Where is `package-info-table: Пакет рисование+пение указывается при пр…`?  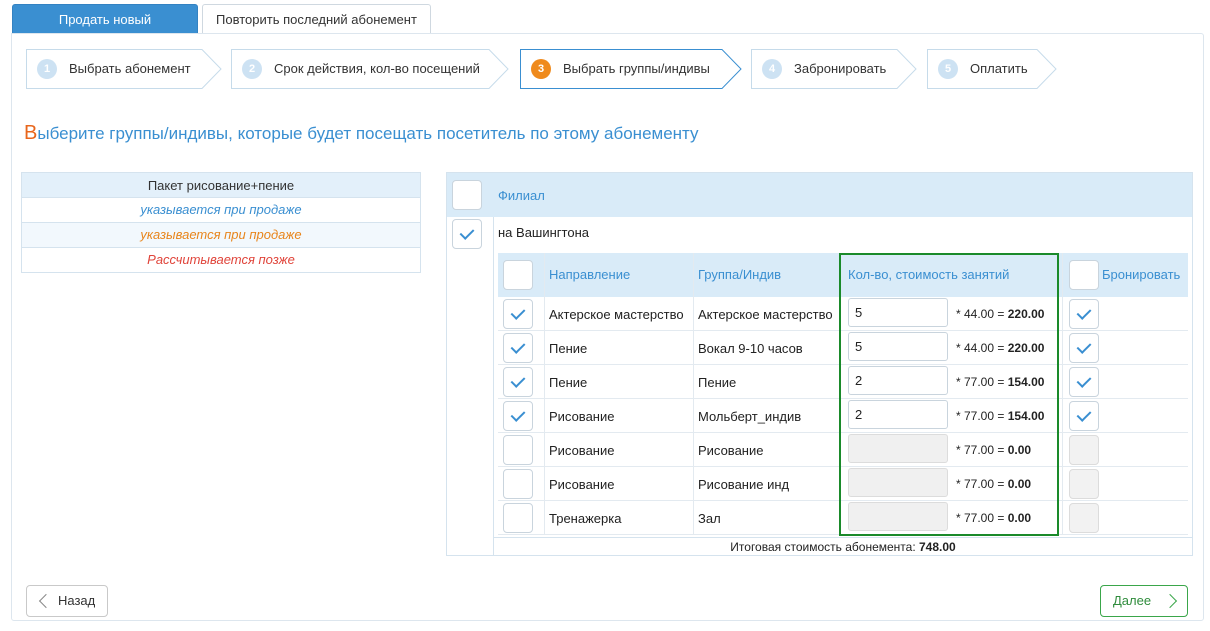
package-info-table: Пакет рисование+пение указывается при пр… is located at coordinates (221, 222).